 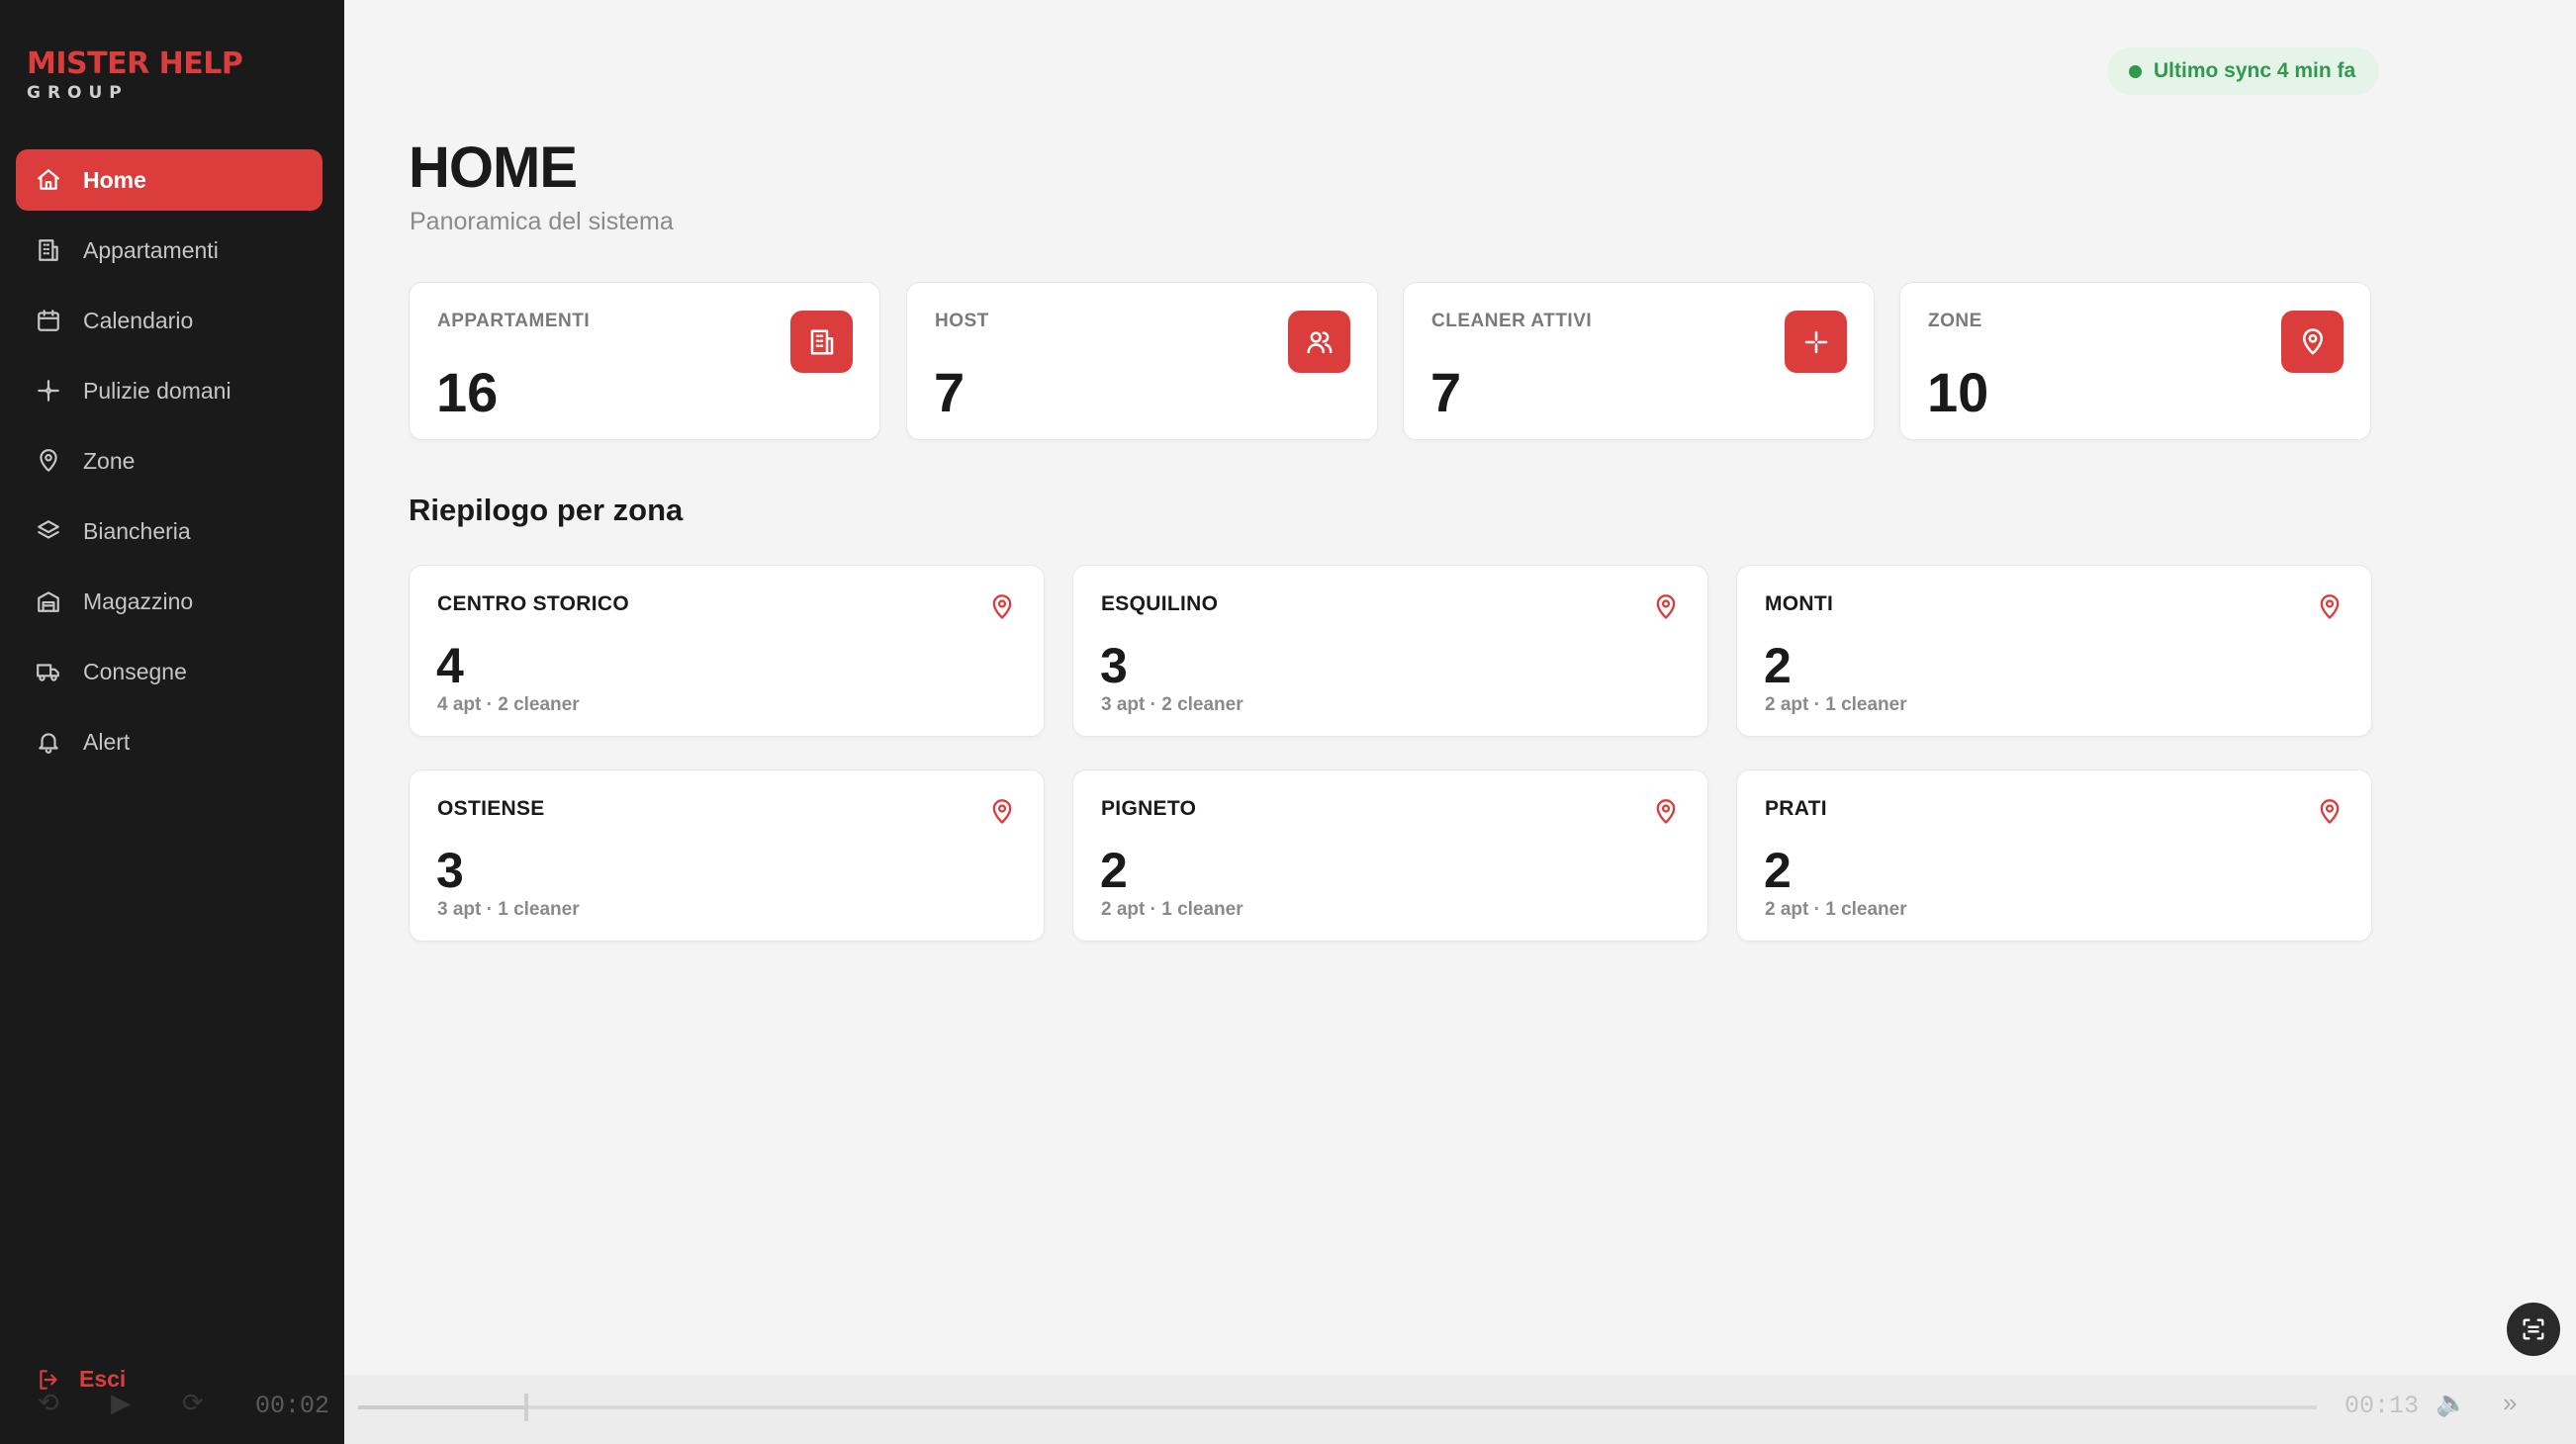 I want to click on sidebar-item-consegne: Consegne, so click(x=169, y=671).